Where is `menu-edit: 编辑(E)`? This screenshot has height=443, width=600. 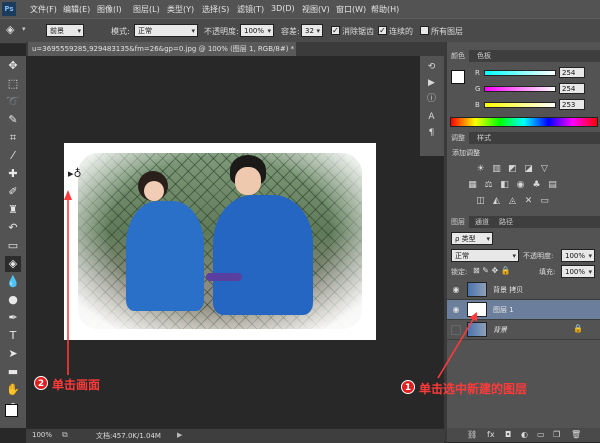 menu-edit: 编辑(E) is located at coordinates (76, 9).